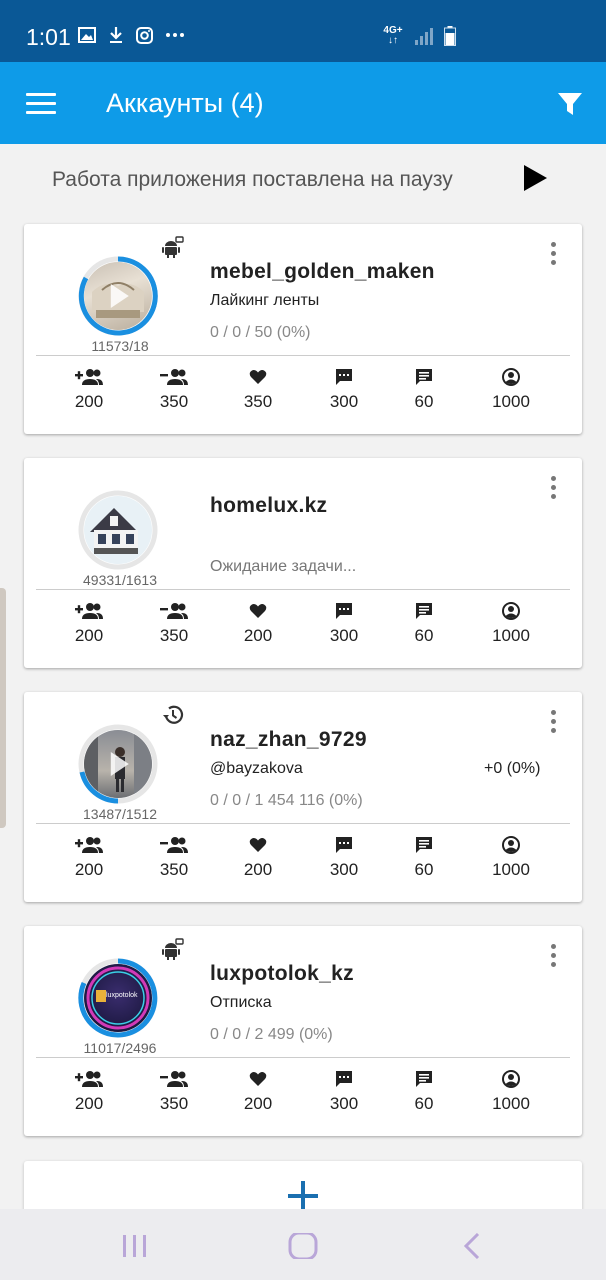 This screenshot has height=1280, width=606. What do you see at coordinates (450, 36) in the screenshot?
I see `battery-icon` at bounding box center [450, 36].